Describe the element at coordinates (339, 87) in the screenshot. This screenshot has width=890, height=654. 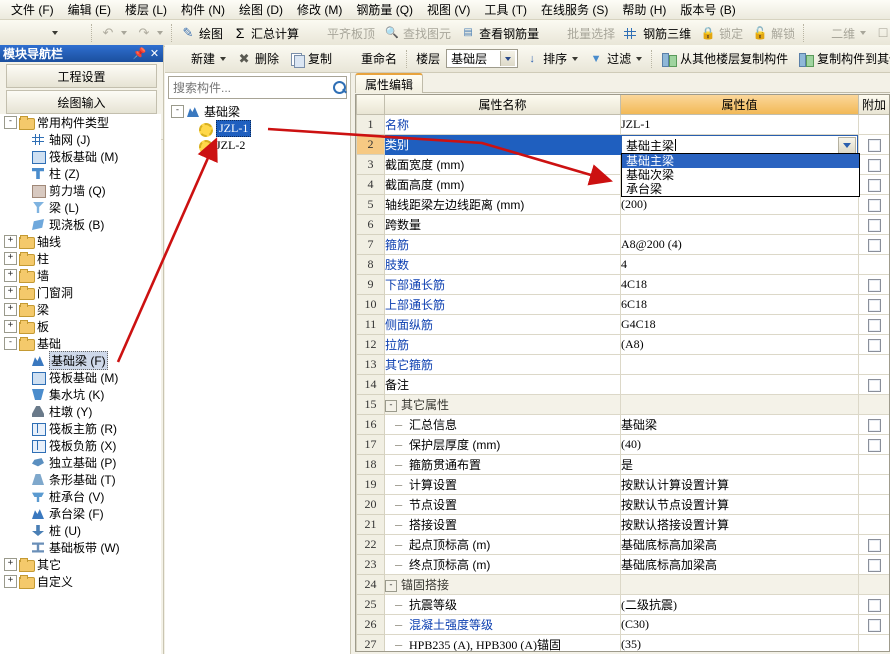
I see `search-icon` at that location.